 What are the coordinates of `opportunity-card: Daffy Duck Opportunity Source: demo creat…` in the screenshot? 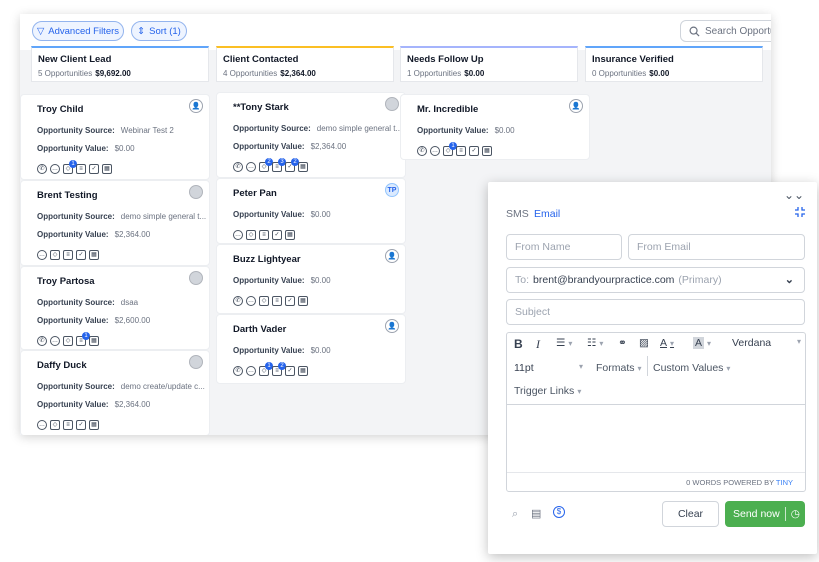 It's located at (115, 392).